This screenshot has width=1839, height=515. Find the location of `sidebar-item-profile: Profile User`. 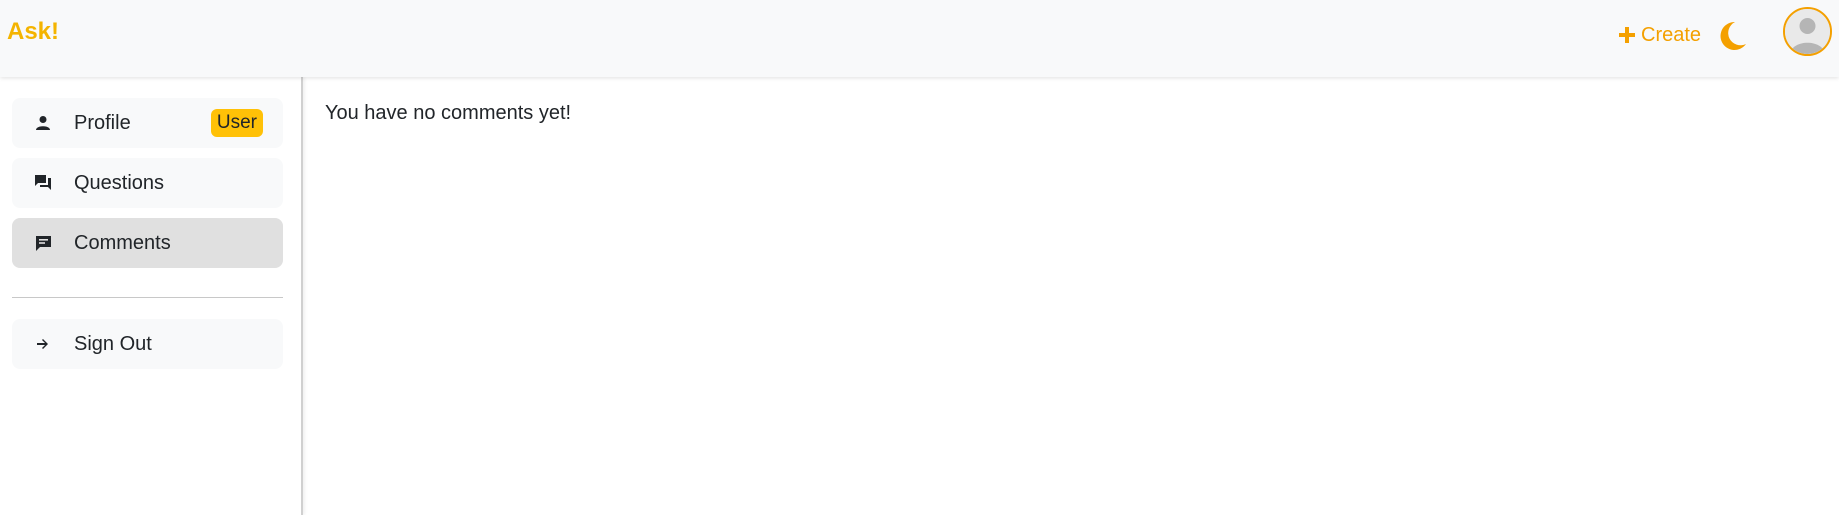

sidebar-item-profile: Profile User is located at coordinates (147, 123).